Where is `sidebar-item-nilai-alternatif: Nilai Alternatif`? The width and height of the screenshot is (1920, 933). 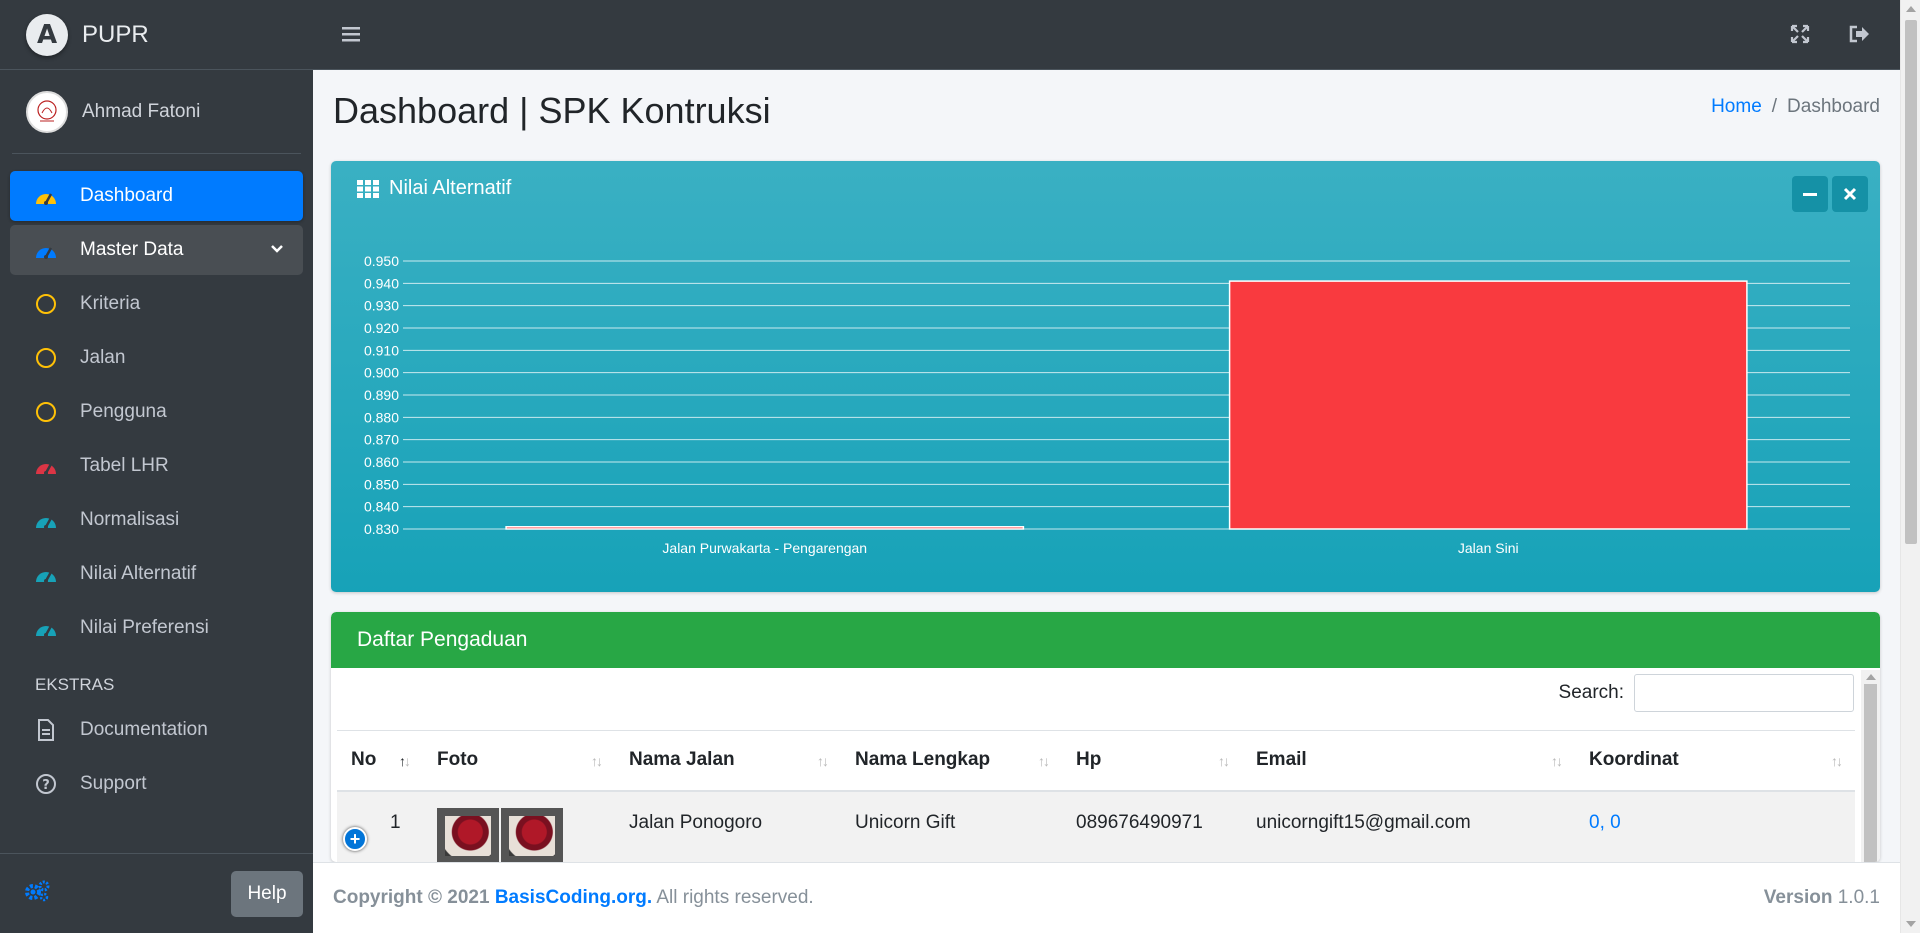 sidebar-item-nilai-alternatif: Nilai Alternatif is located at coordinates (156, 574).